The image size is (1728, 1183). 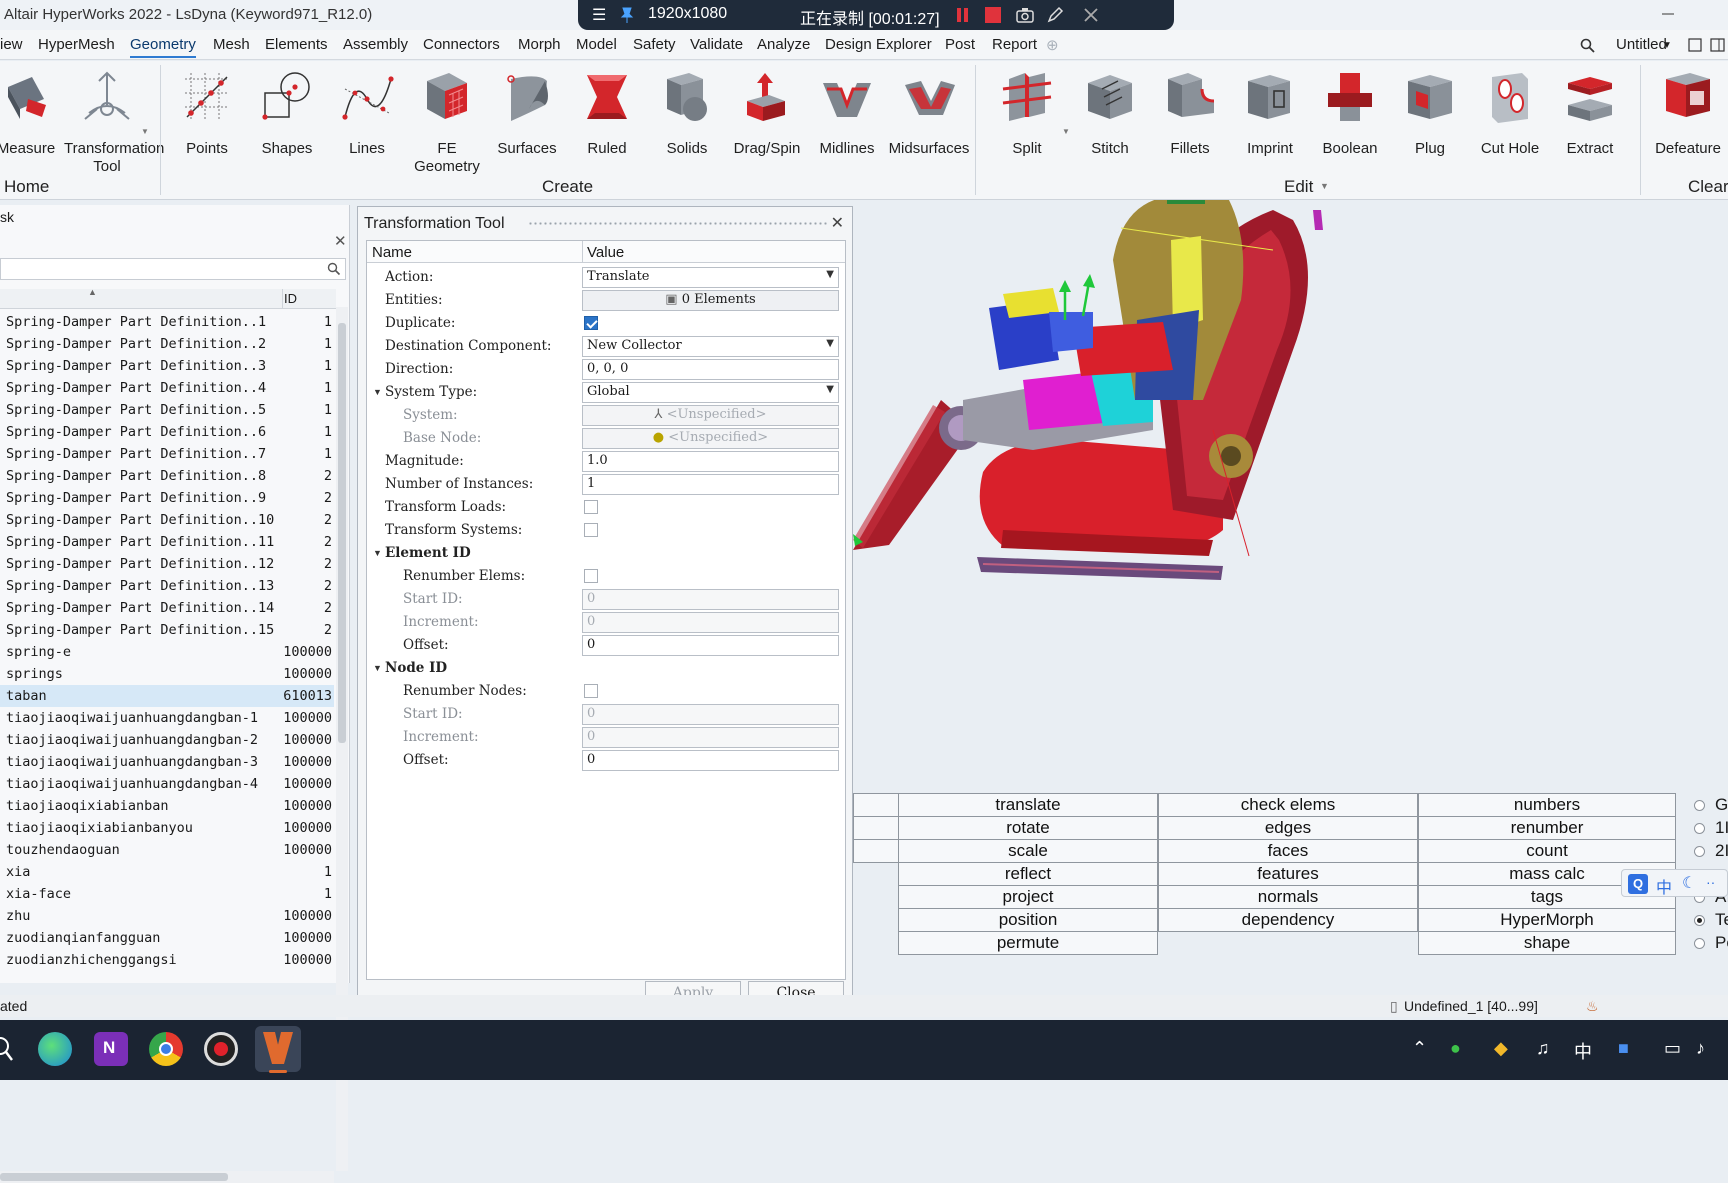 I want to click on browser-row: zuodianqianfangguan 100000, so click(x=167, y=938).